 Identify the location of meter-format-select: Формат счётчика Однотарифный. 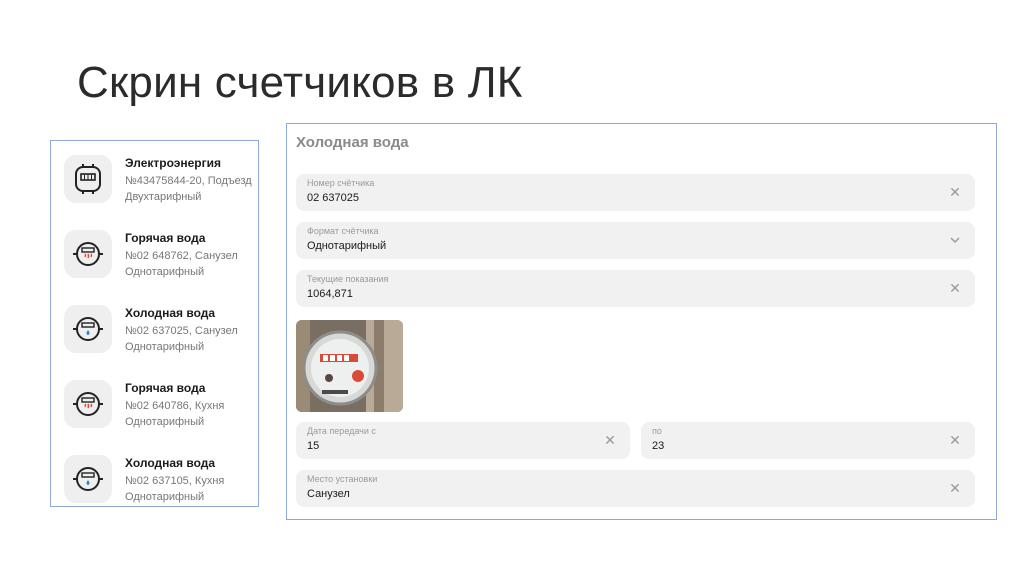
(635, 240).